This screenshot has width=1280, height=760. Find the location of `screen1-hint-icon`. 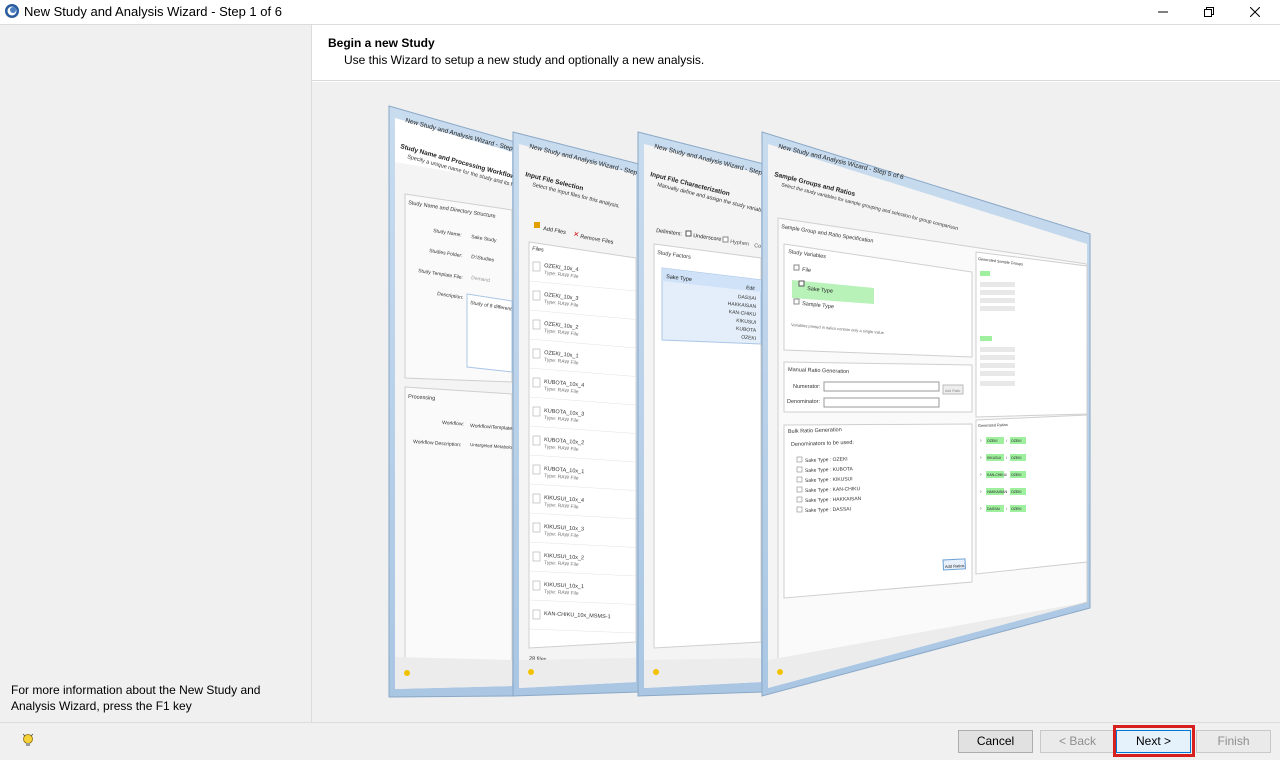

screen1-hint-icon is located at coordinates (407, 673).